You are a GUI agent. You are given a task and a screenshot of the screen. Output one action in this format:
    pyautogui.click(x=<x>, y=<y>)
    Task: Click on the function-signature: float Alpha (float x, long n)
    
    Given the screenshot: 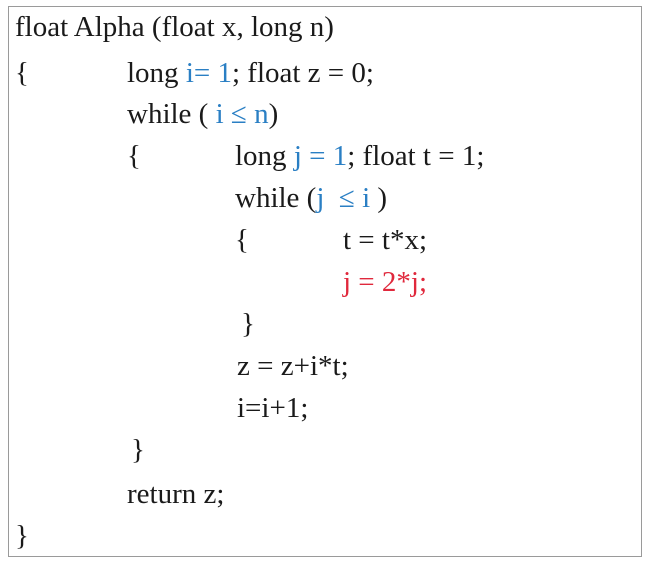 What is the action you would take?
    pyautogui.click(x=174, y=27)
    